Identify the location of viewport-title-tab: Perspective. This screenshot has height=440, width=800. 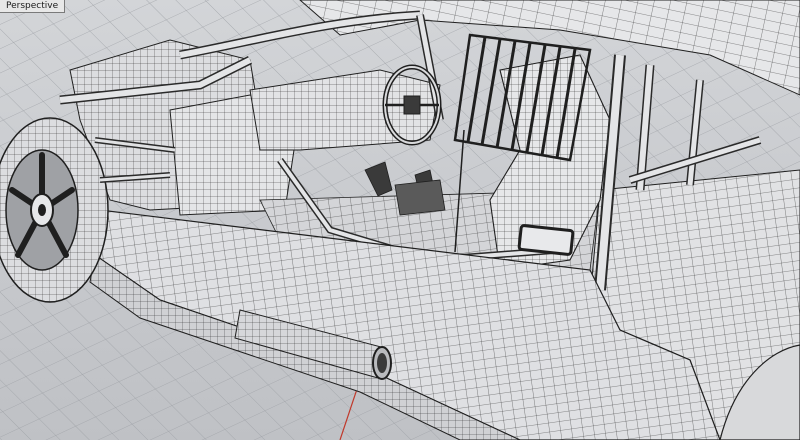
(33, 6).